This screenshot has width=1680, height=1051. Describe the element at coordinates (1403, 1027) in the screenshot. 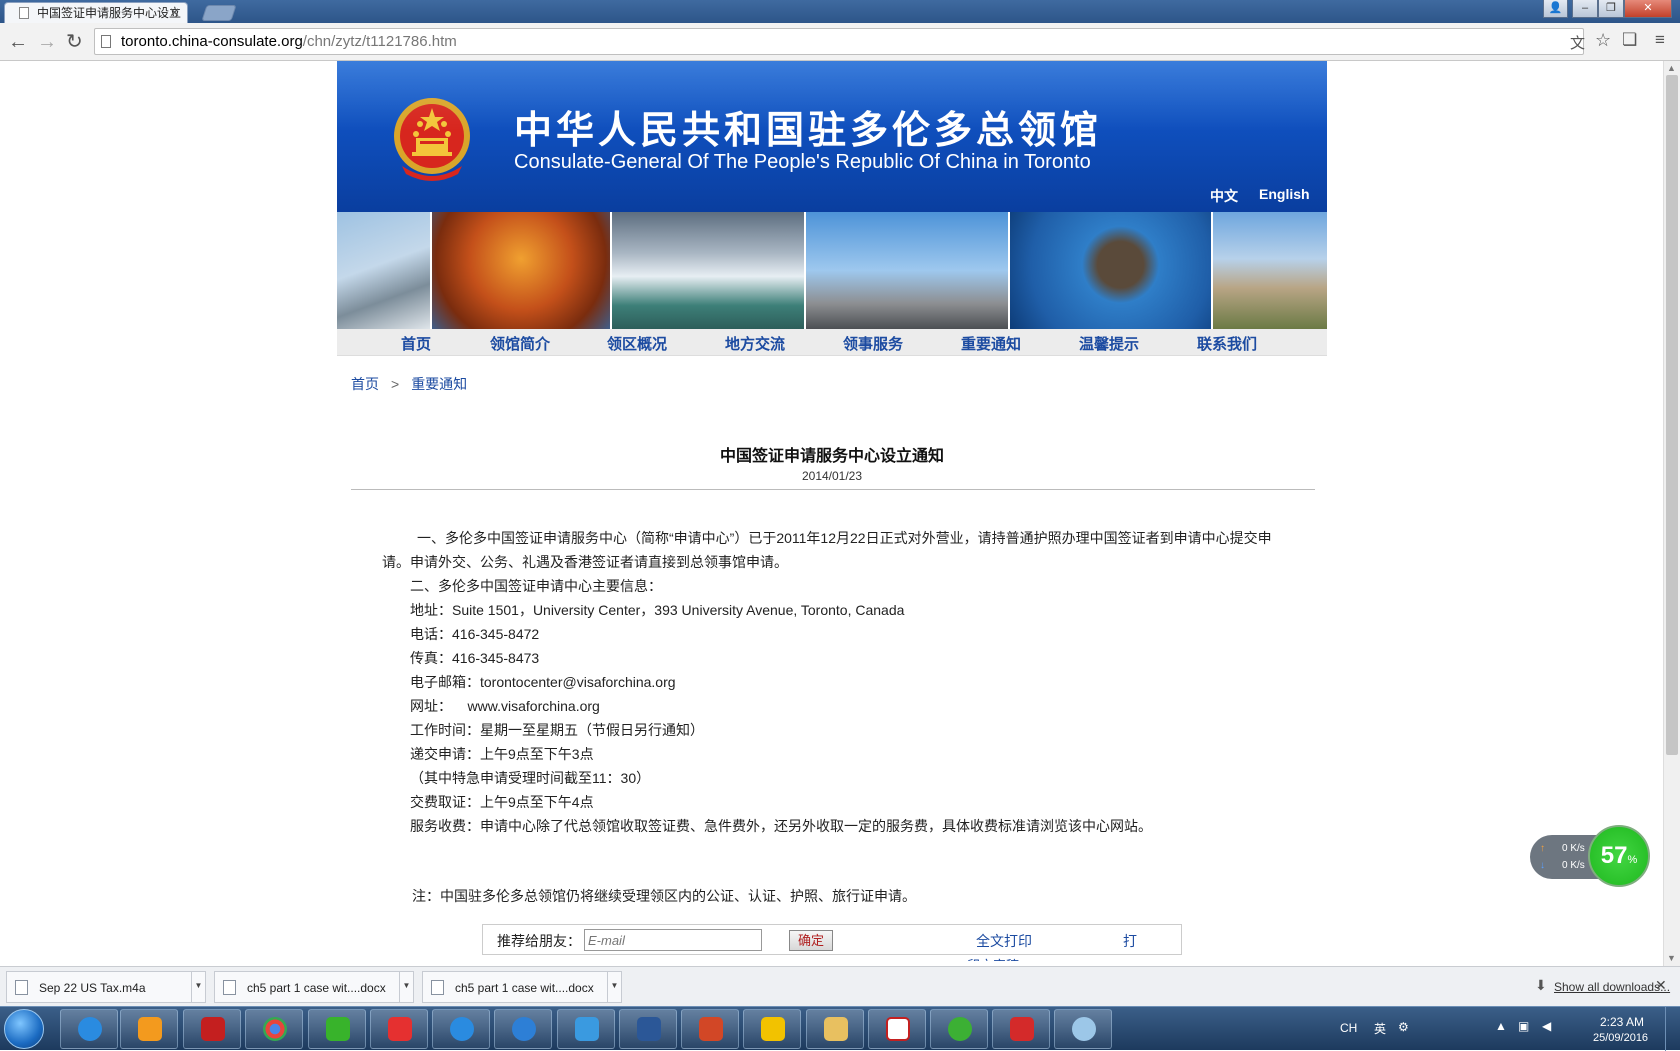

I see `tray-settings-icon: ⚙` at that location.